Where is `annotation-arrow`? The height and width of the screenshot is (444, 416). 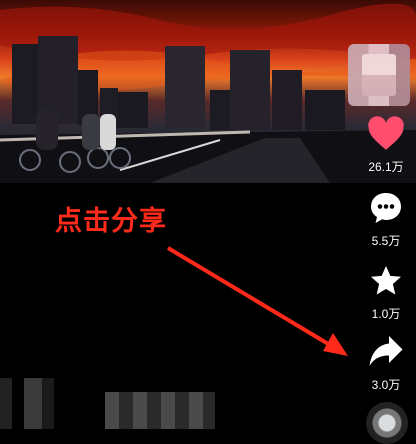 annotation-arrow is located at coordinates (257, 301).